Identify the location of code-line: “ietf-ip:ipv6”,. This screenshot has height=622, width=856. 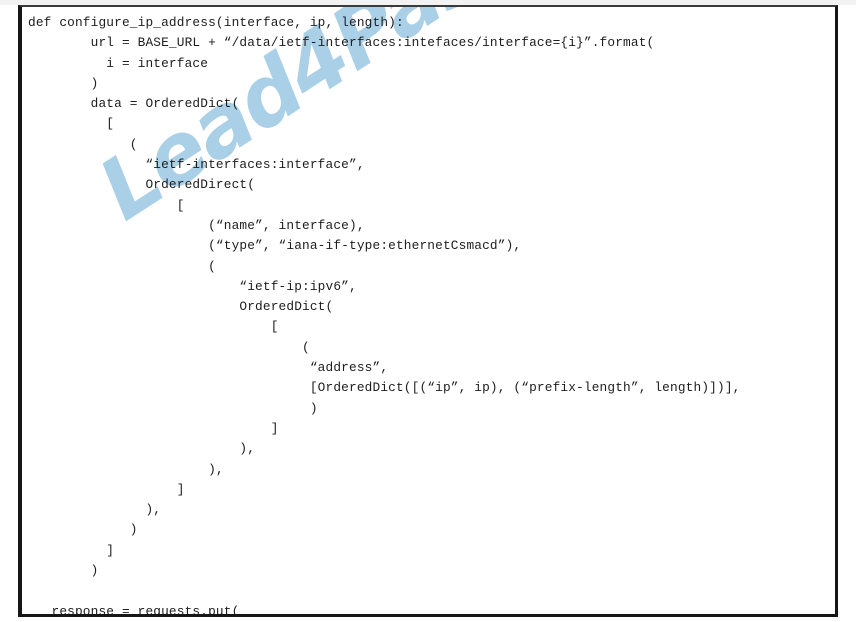
(192, 286).